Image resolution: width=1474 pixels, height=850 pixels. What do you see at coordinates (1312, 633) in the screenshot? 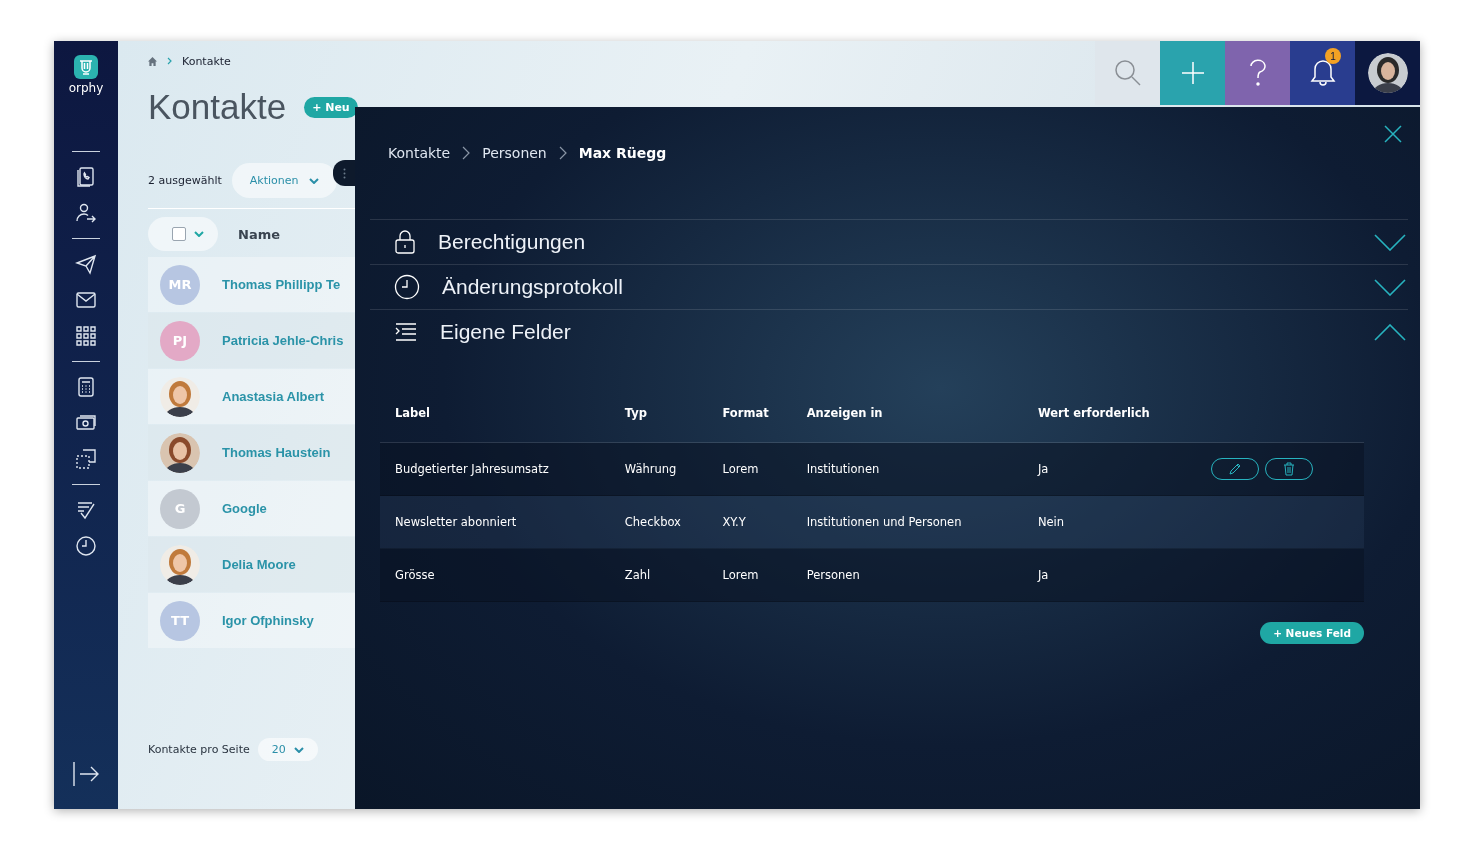
I see `new-field-button: + Neues Feld` at bounding box center [1312, 633].